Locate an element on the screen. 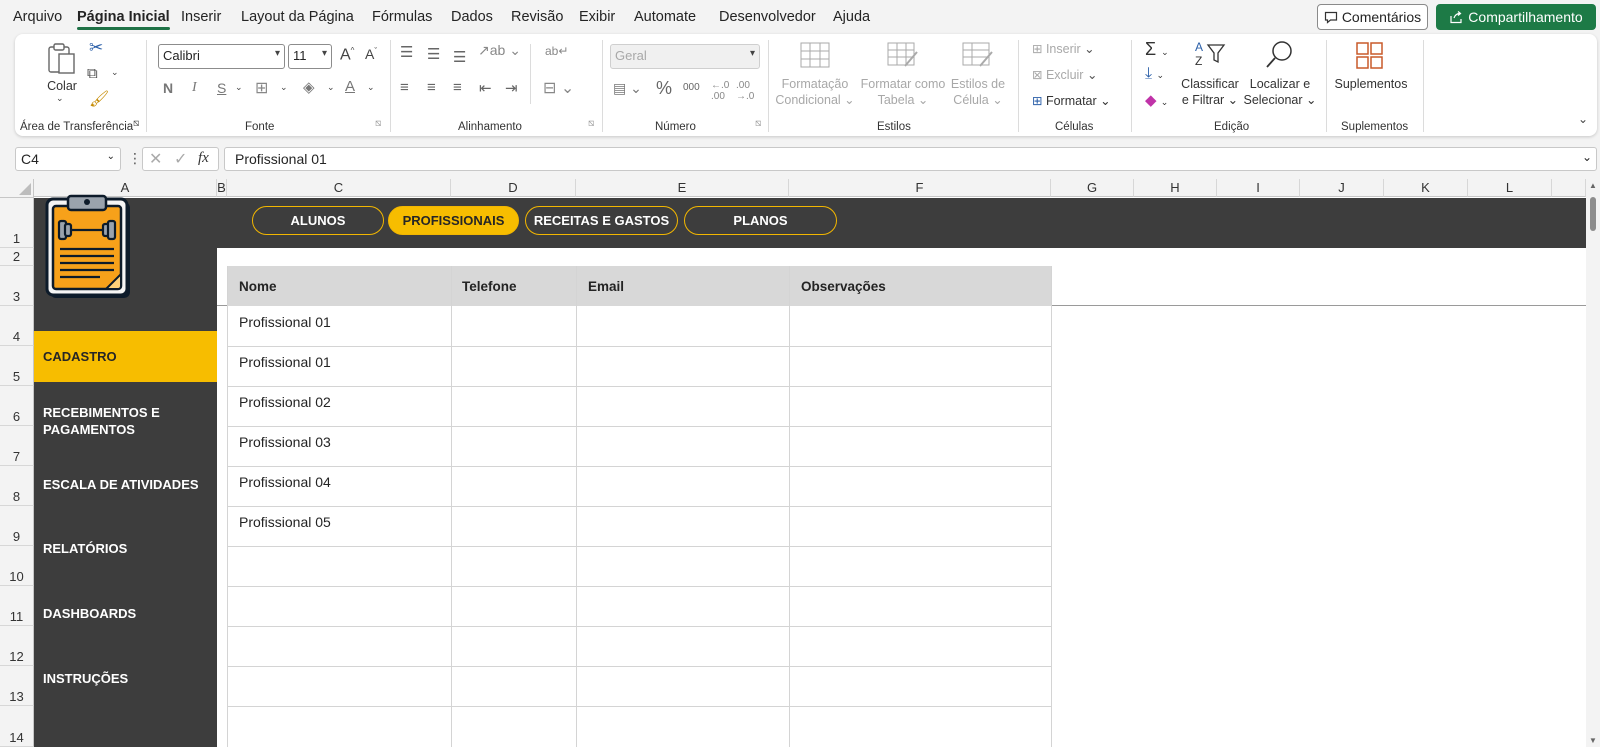 The width and height of the screenshot is (1600, 747). decrease-indent-icon: ⇤ is located at coordinates (485, 88).